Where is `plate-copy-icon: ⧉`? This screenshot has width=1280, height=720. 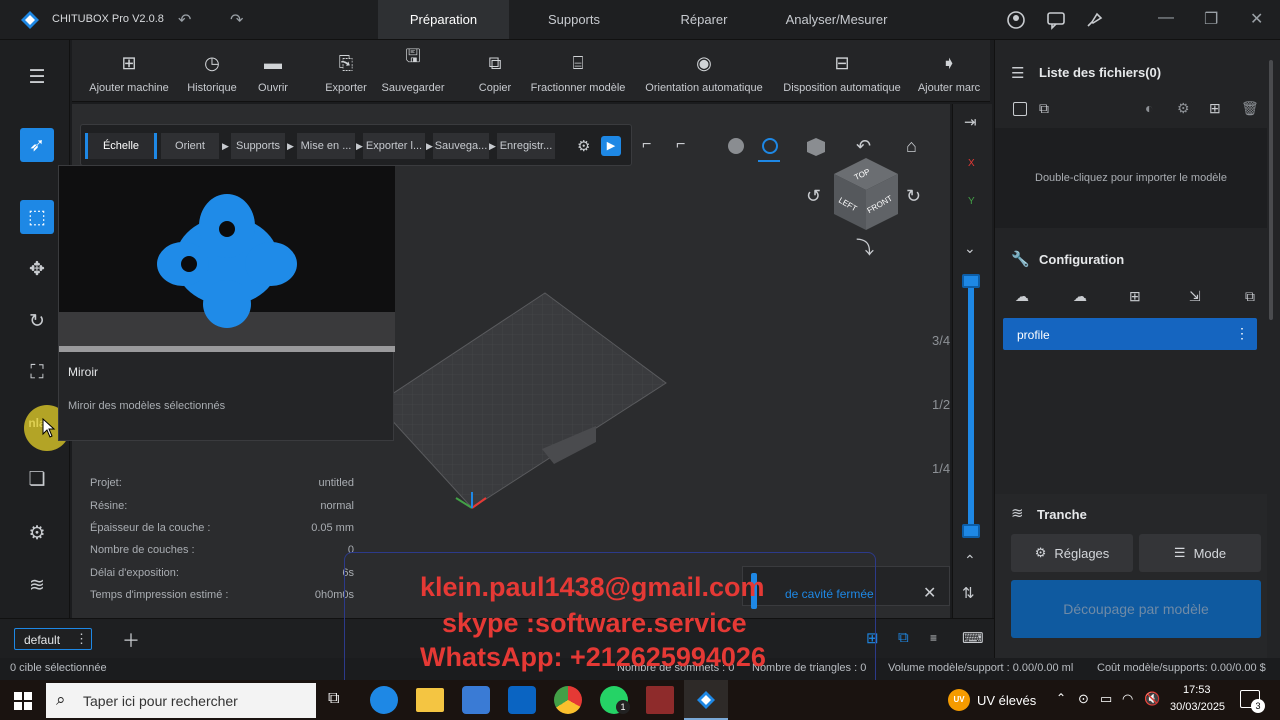
plate-copy-icon: ⧉ is located at coordinates (903, 637).